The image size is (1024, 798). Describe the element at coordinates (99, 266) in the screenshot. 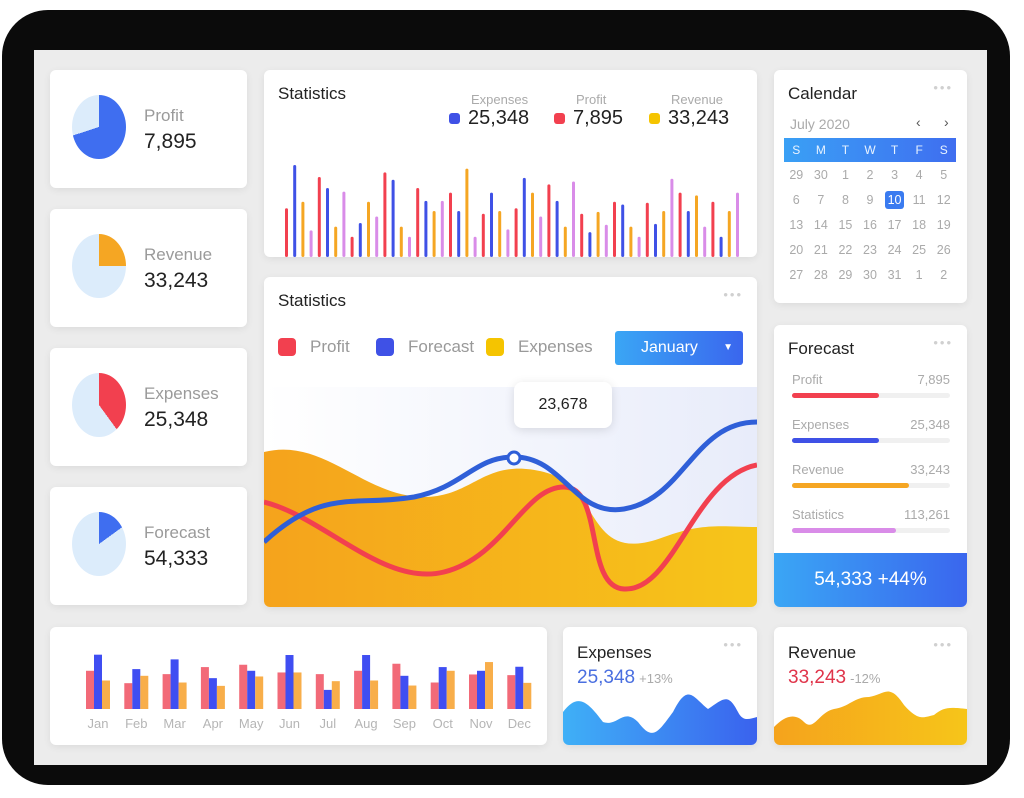

I see `pie-chart-icon` at that location.